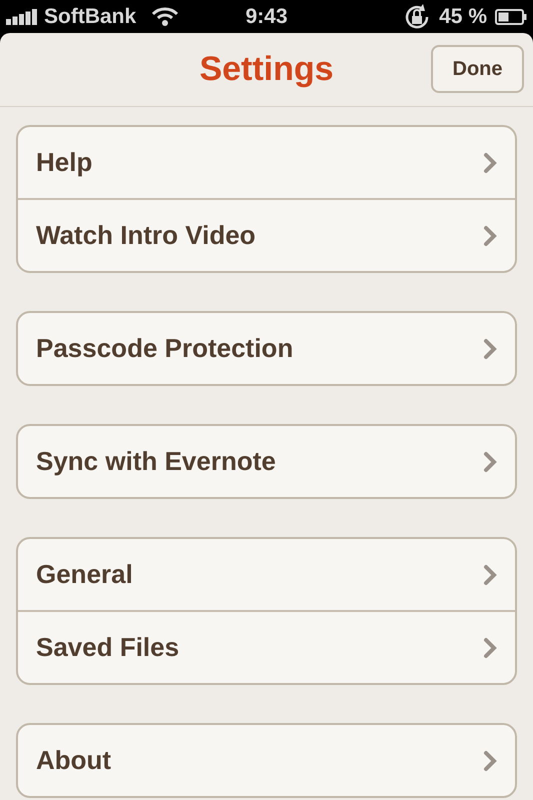 The width and height of the screenshot is (533, 800). I want to click on settings-row: Watch Intro Video, so click(266, 234).